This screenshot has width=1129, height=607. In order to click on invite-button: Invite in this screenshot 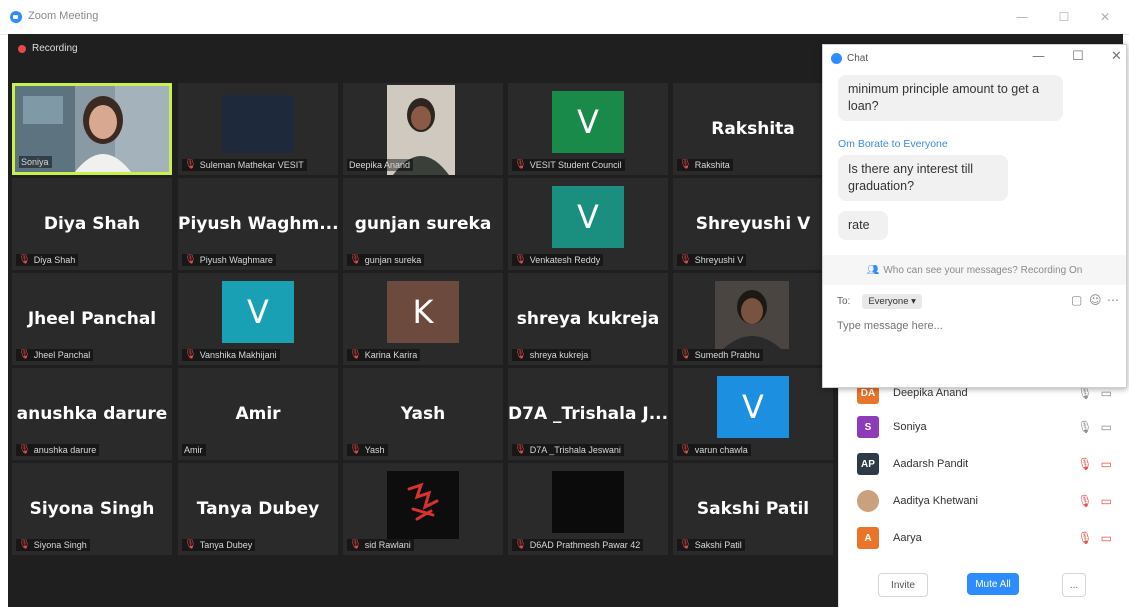, I will do `click(903, 585)`.